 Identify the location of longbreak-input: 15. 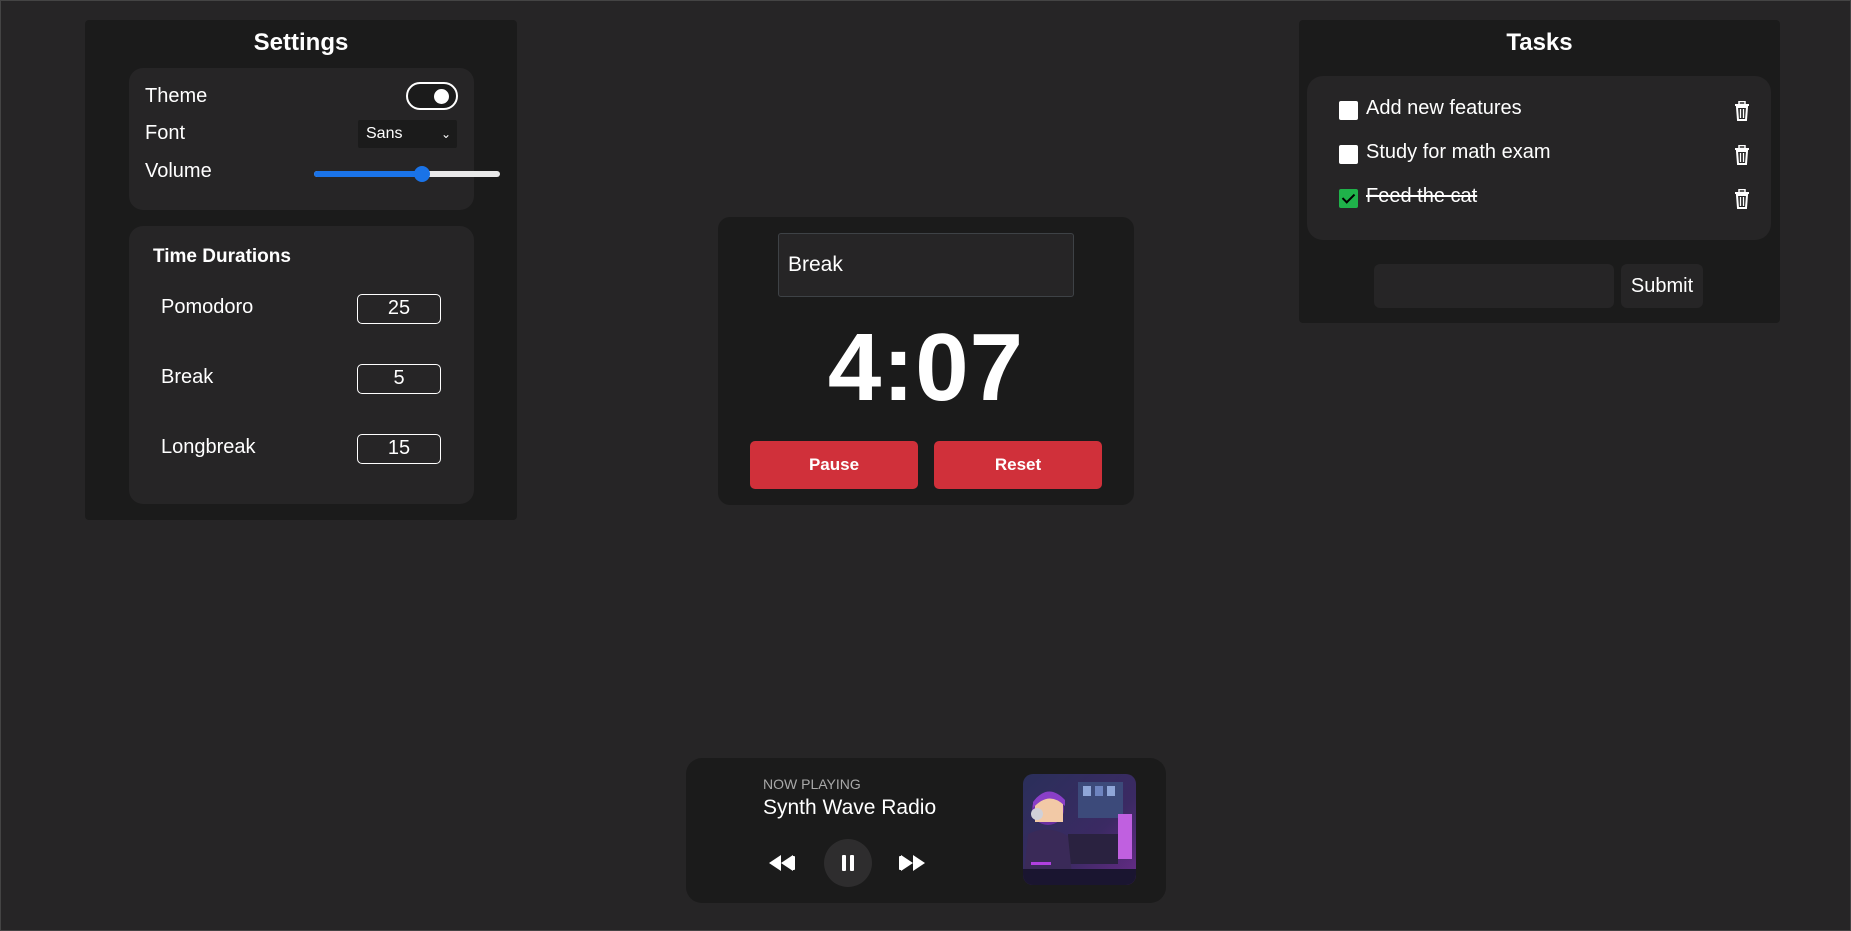
(399, 449).